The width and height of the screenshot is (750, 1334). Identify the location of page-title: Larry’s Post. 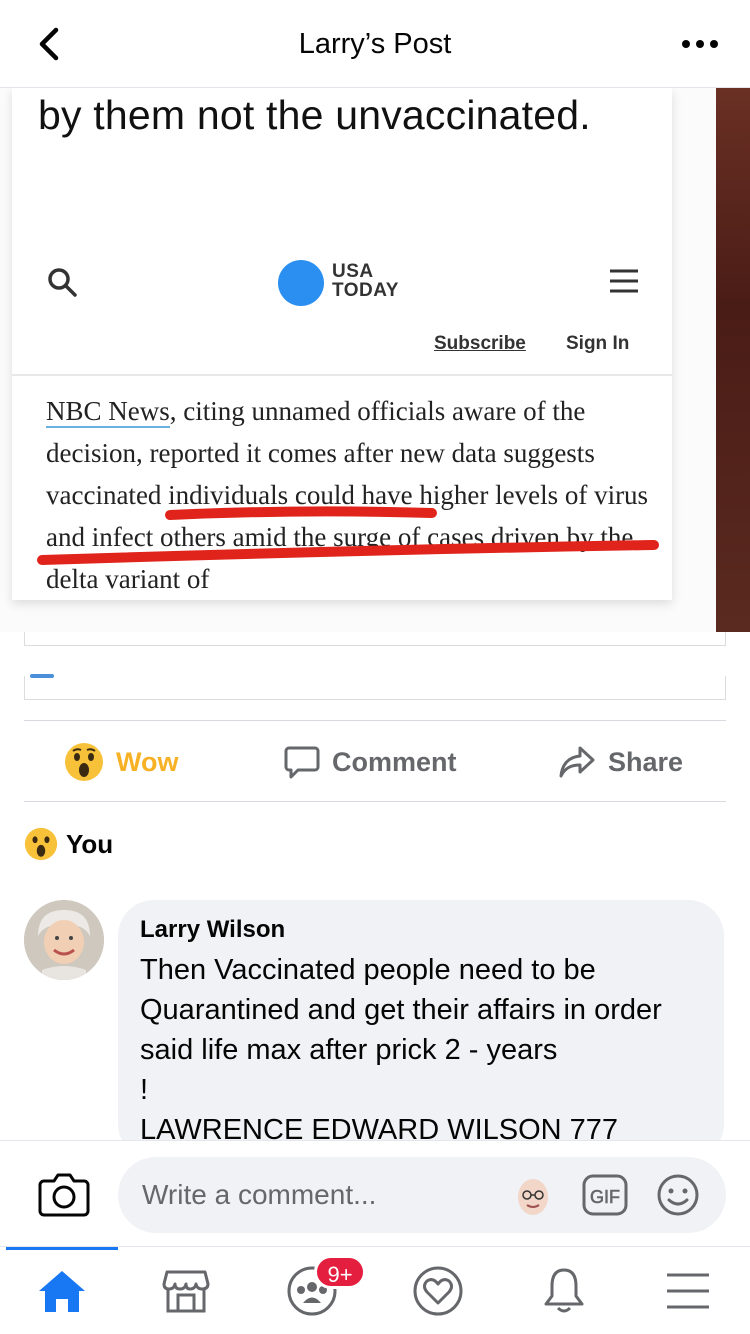
(375, 44).